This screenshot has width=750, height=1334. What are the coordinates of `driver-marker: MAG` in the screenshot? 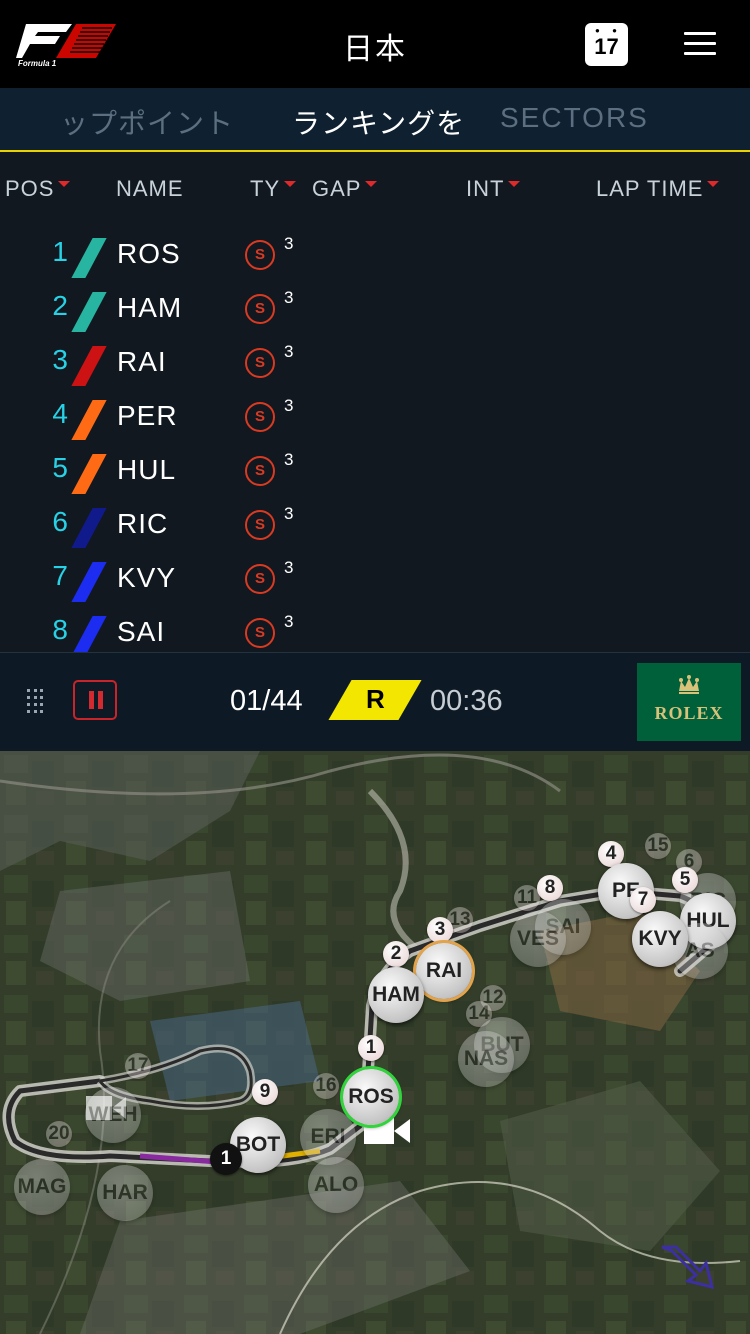 It's located at (42, 1187).